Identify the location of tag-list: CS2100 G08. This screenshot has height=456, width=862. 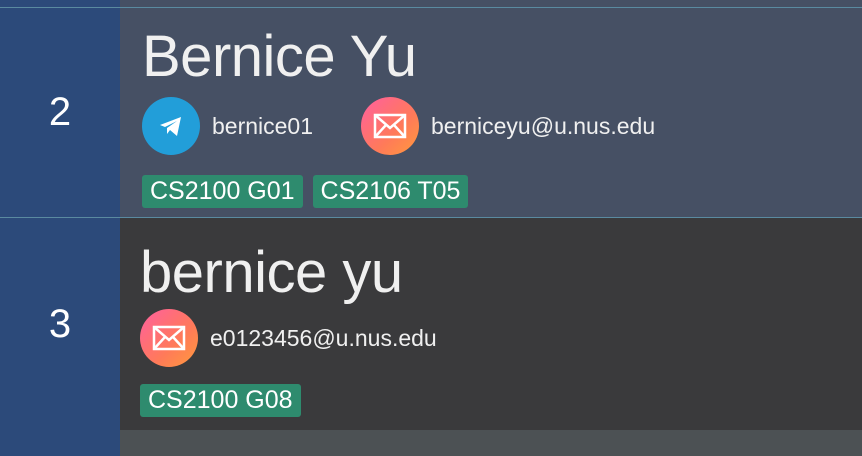
(220, 400).